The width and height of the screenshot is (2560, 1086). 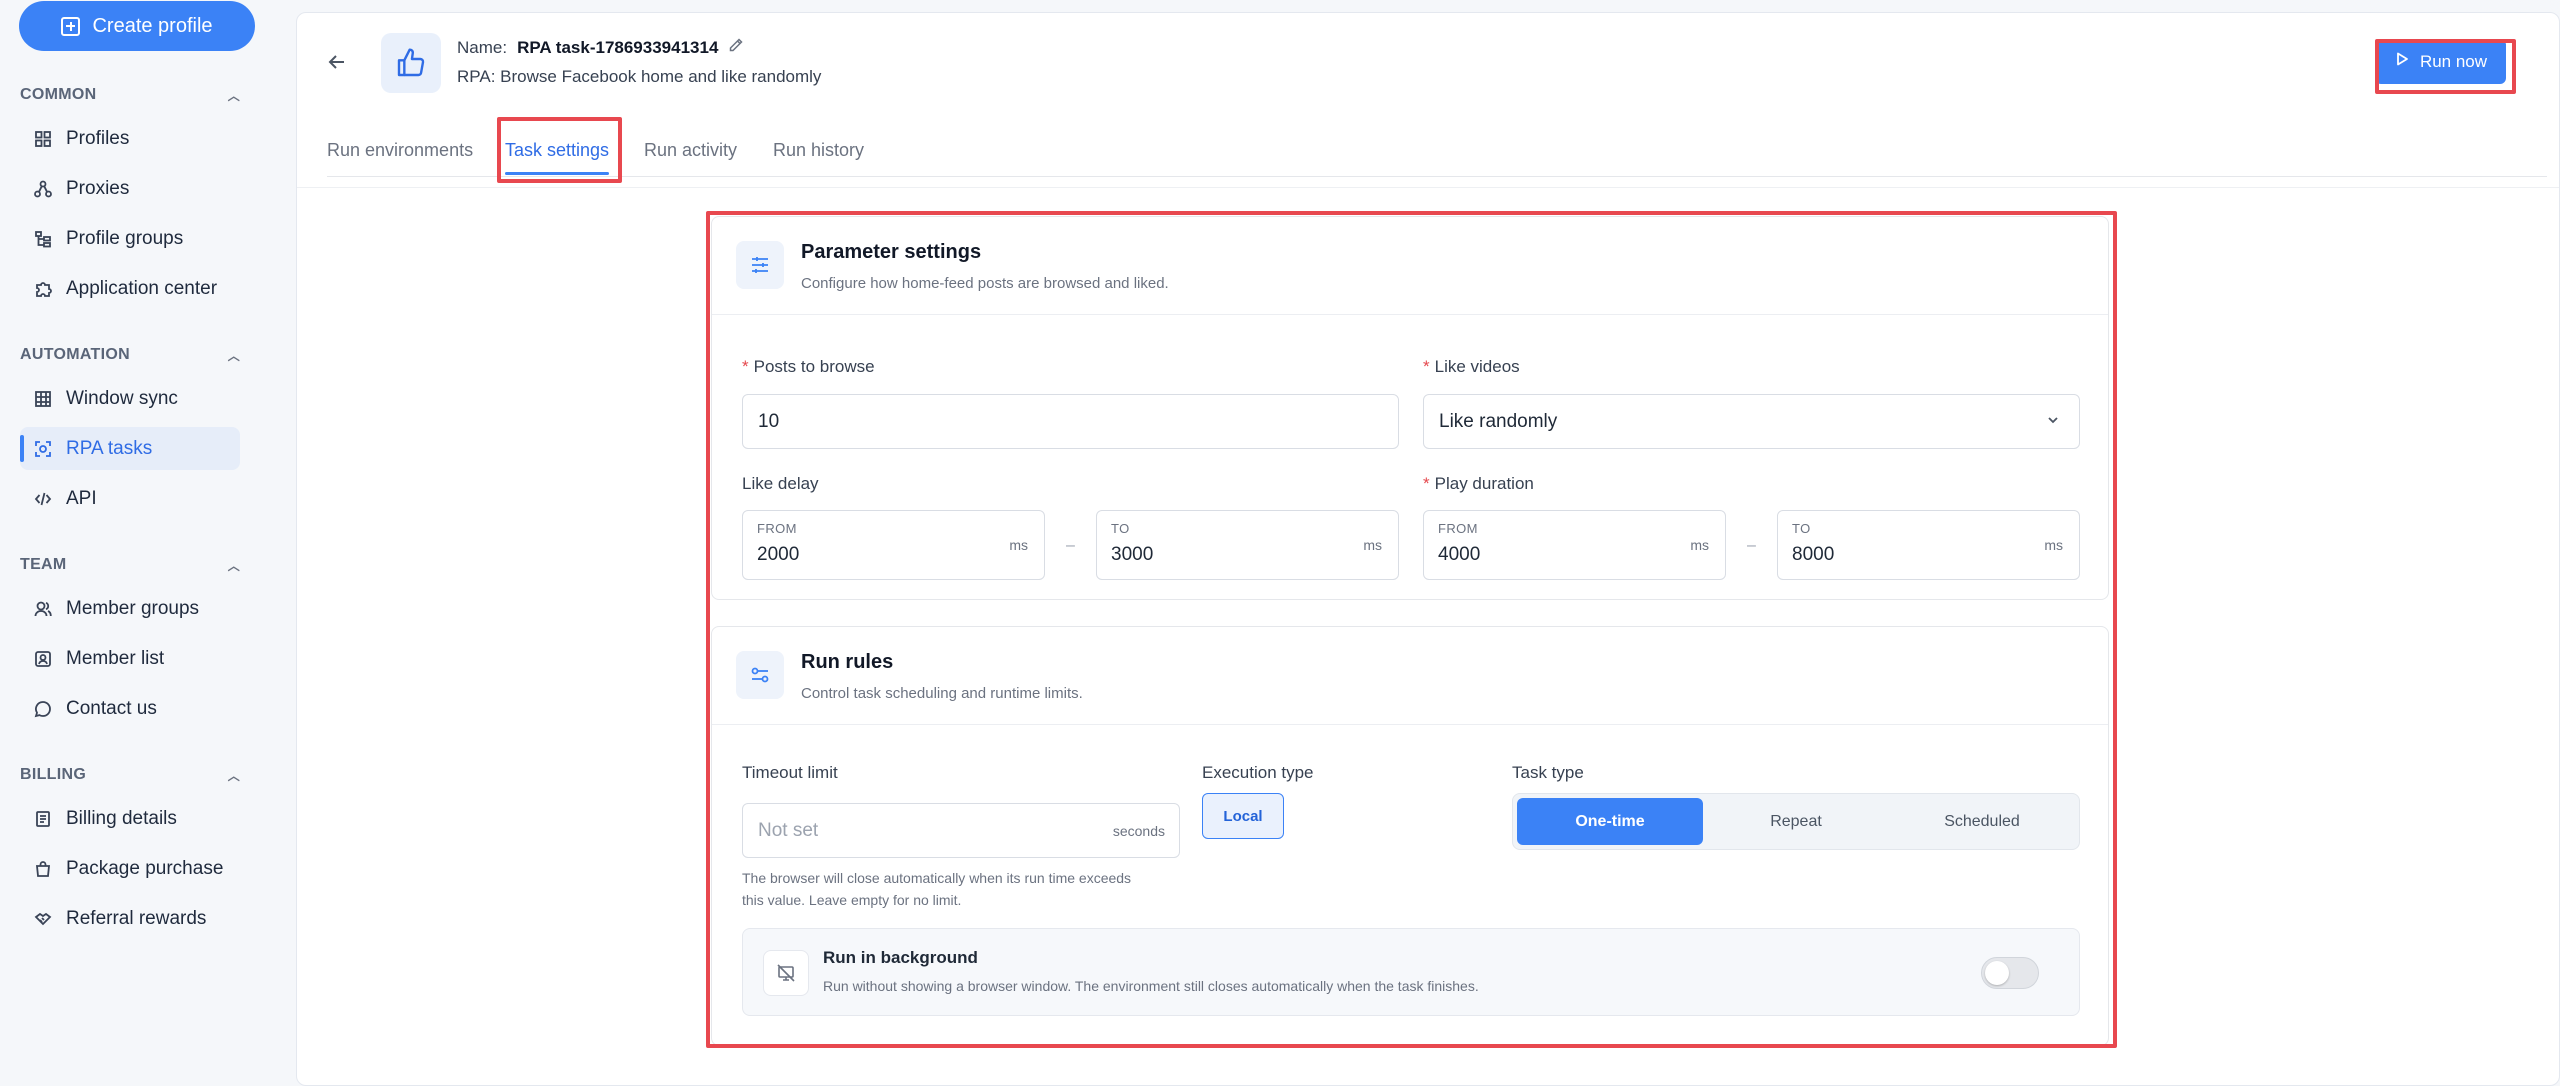 I want to click on monitor-off-icon, so click(x=786, y=973).